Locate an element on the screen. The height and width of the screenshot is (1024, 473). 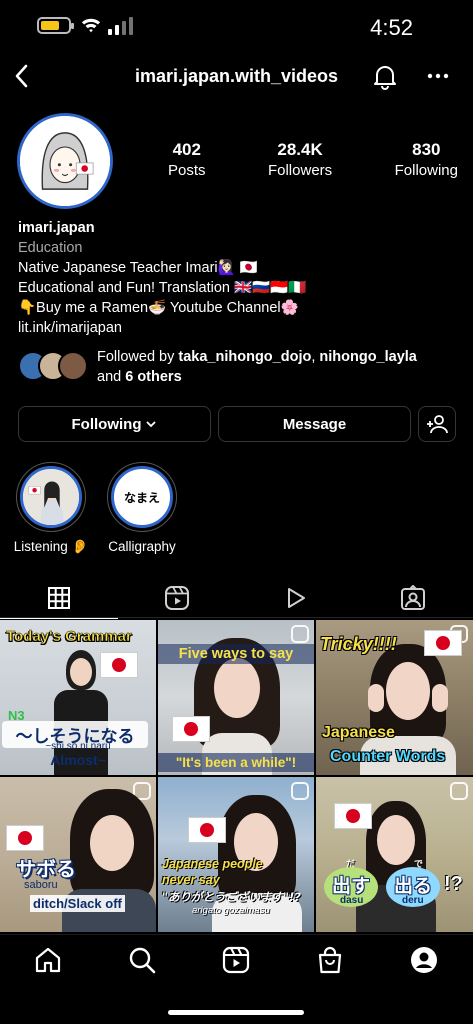
post-caption: Japanese people is located at coordinates (212, 864).